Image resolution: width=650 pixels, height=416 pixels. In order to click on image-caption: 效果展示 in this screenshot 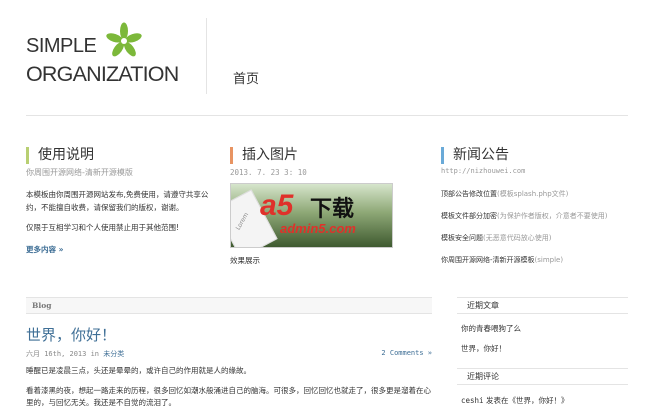, I will do `click(245, 260)`.